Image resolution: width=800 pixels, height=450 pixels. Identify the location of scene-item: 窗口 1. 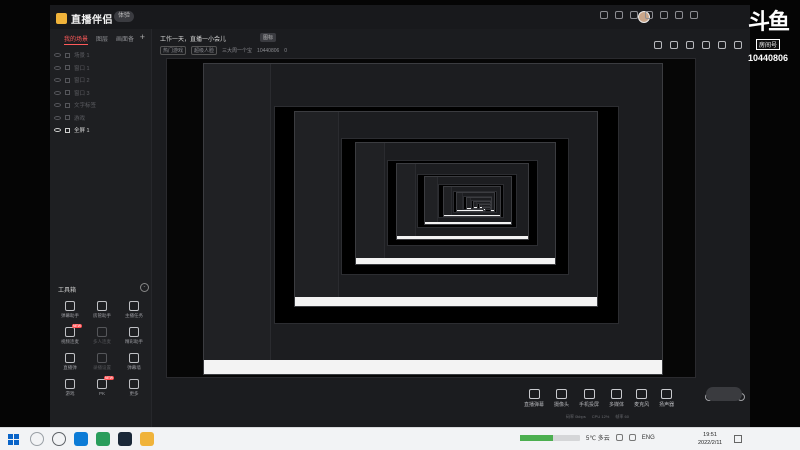
(102, 68).